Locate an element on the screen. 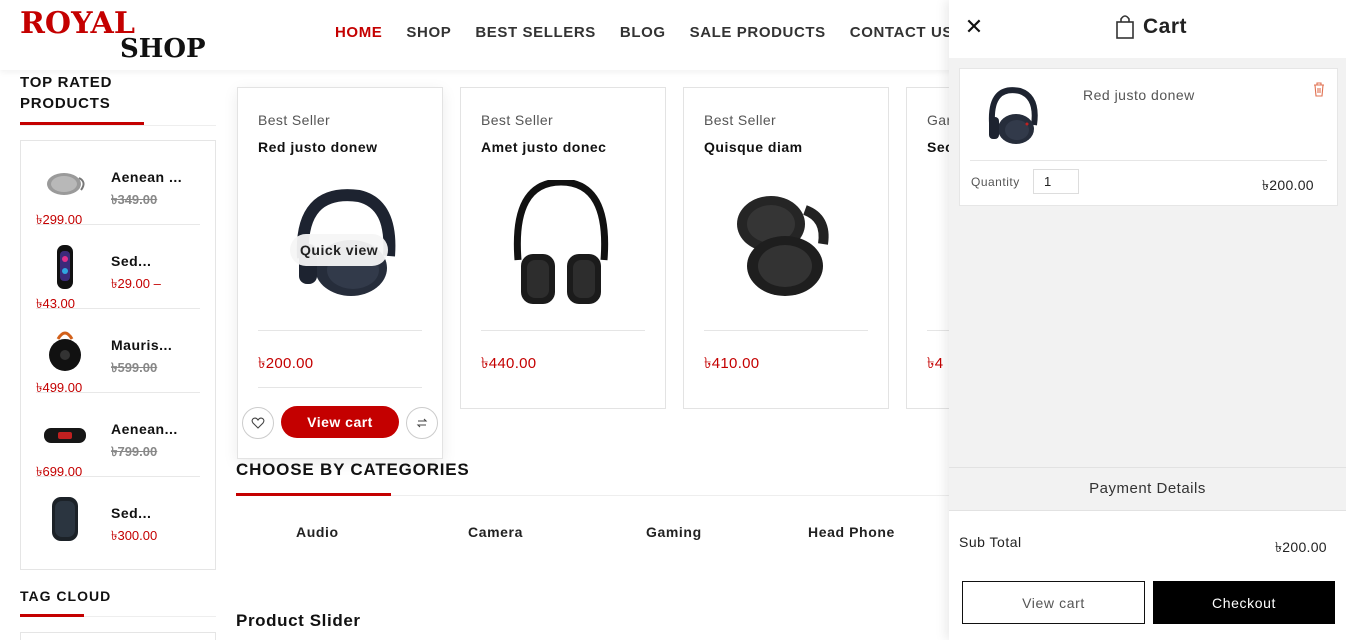 This screenshot has width=1346, height=640. nav-shop: SHOP is located at coordinates (428, 32).